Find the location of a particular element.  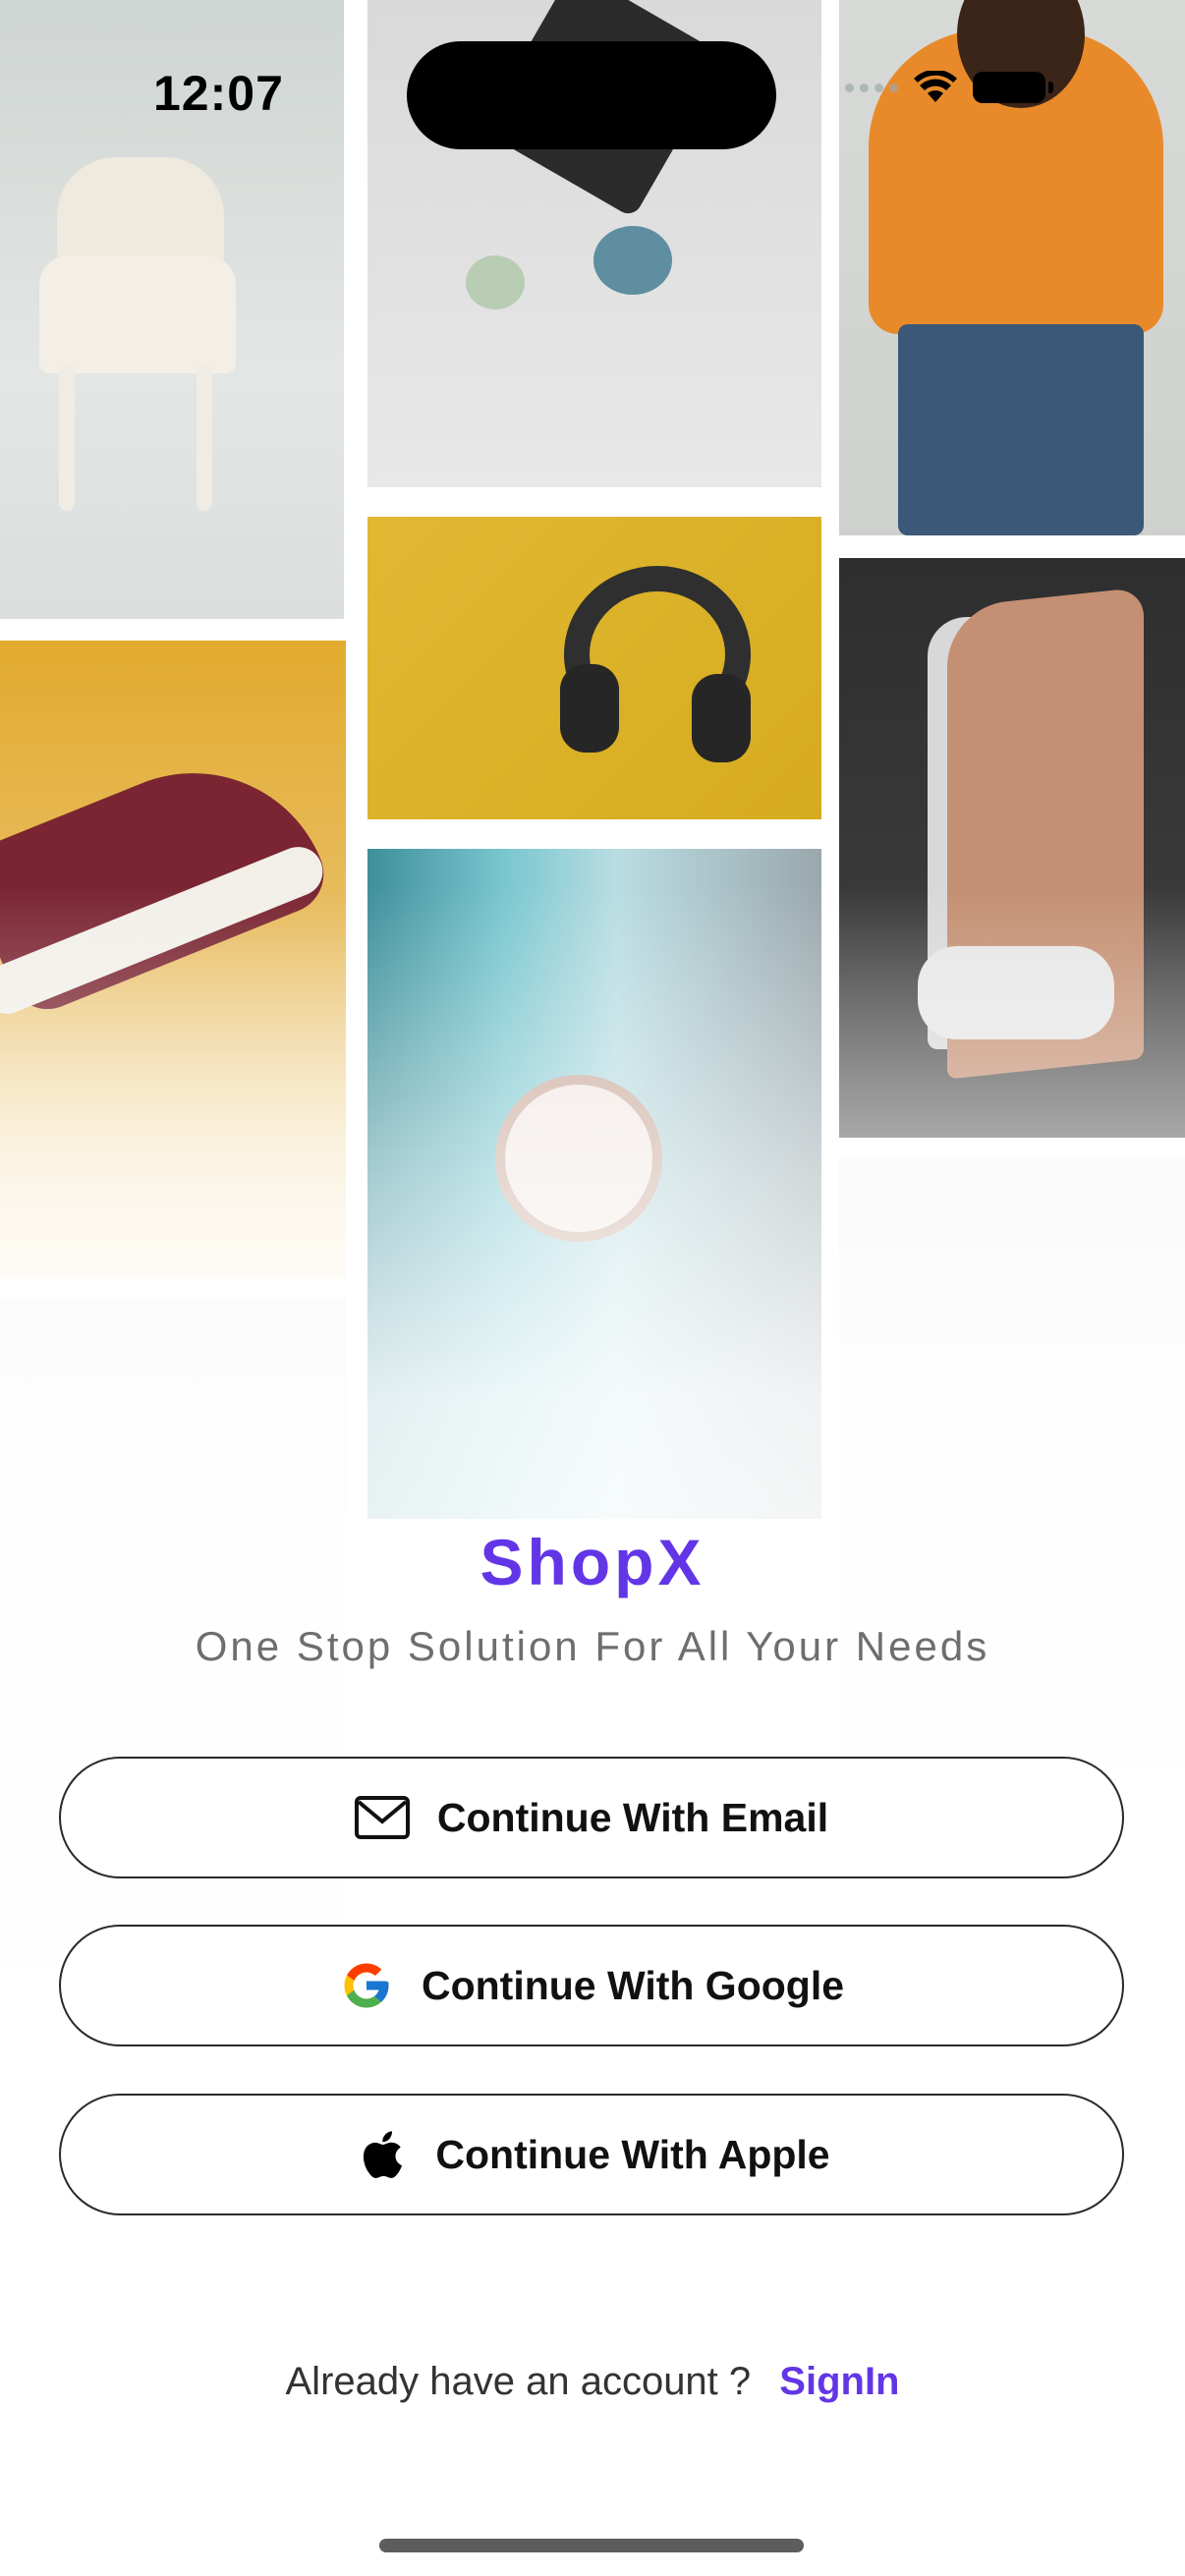

status-icons is located at coordinates (949, 87).